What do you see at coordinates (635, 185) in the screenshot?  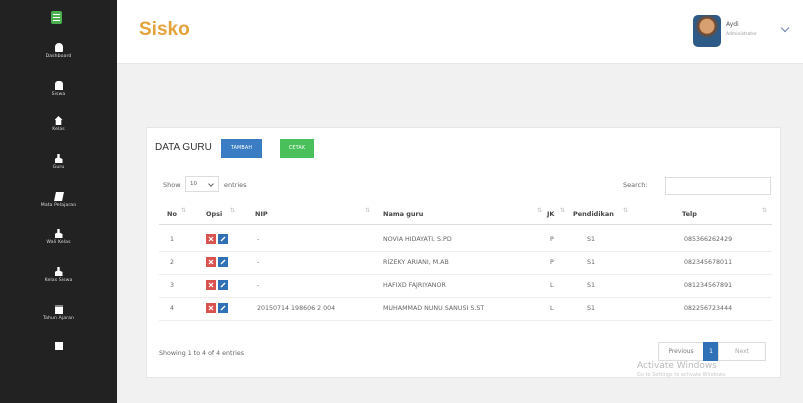 I see `search-label: Search:` at bounding box center [635, 185].